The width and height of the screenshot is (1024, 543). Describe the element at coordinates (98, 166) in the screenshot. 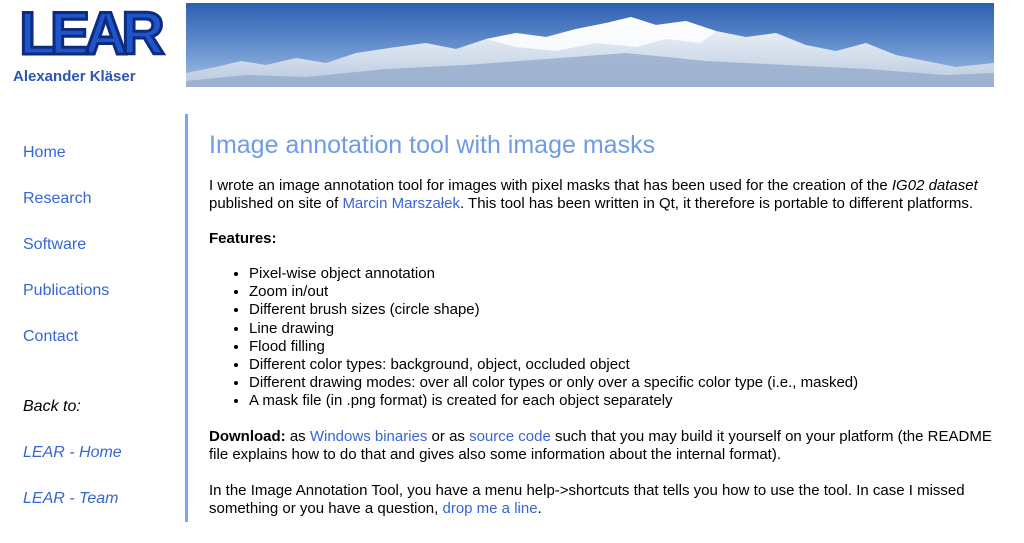

I see `sidebar-item-home: Home` at that location.